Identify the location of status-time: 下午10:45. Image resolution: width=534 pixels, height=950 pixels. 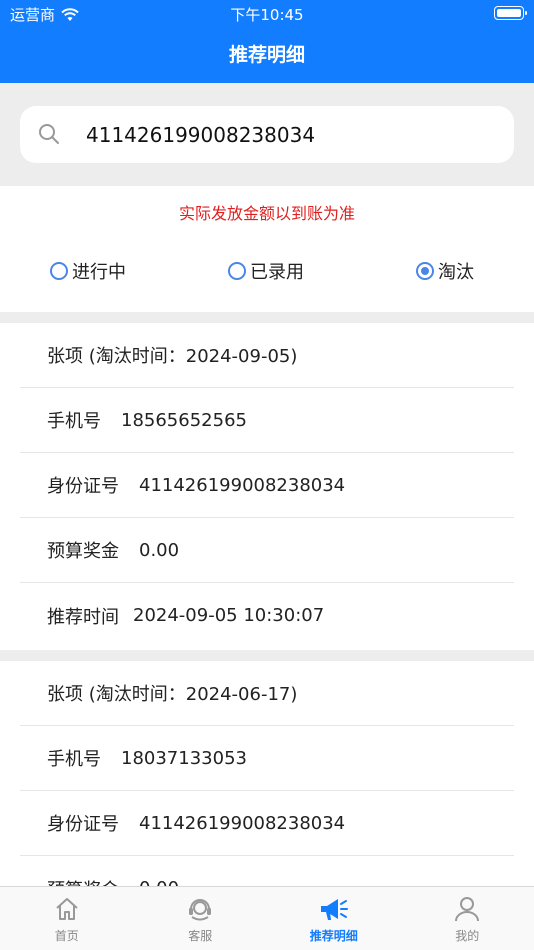
(267, 15).